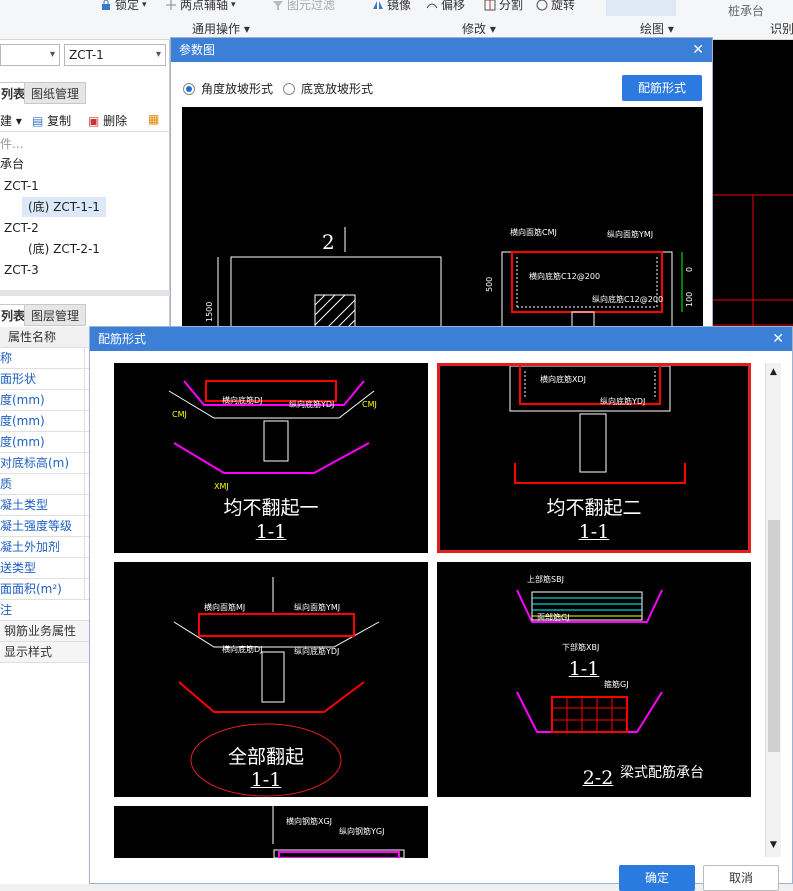 This screenshot has width=793, height=891. What do you see at coordinates (24, 505) in the screenshot?
I see `prop-key: 凝土类型` at bounding box center [24, 505].